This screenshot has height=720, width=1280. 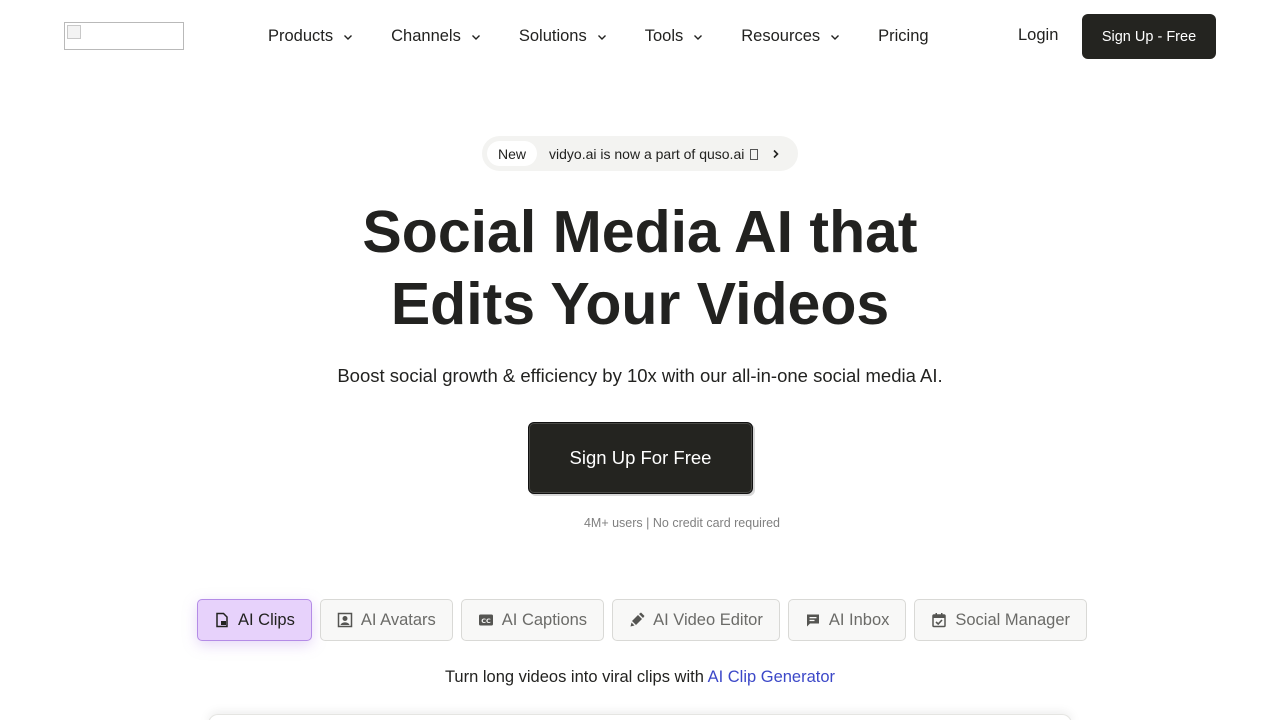 I want to click on tab-ai-inbox: AI Inbox, so click(x=847, y=620).